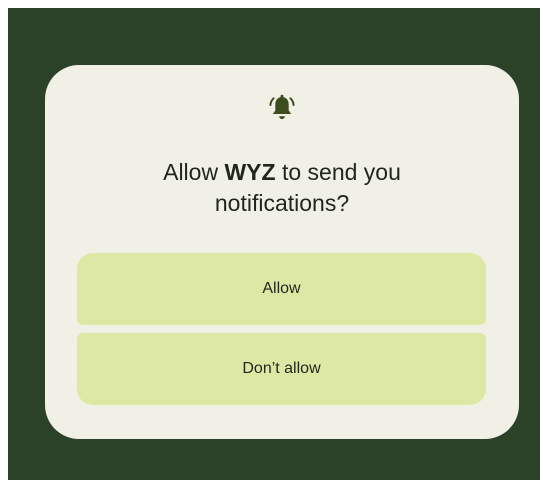 The height and width of the screenshot is (484, 543). Describe the element at coordinates (194, 172) in the screenshot. I see `title-prefix: Allow` at that location.